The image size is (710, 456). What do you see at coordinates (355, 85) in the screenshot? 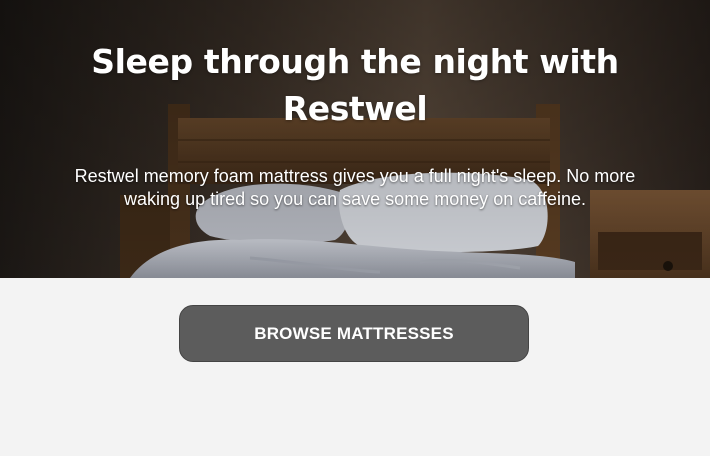
I see `hero-title: Sleep through the night with Restwel` at bounding box center [355, 85].